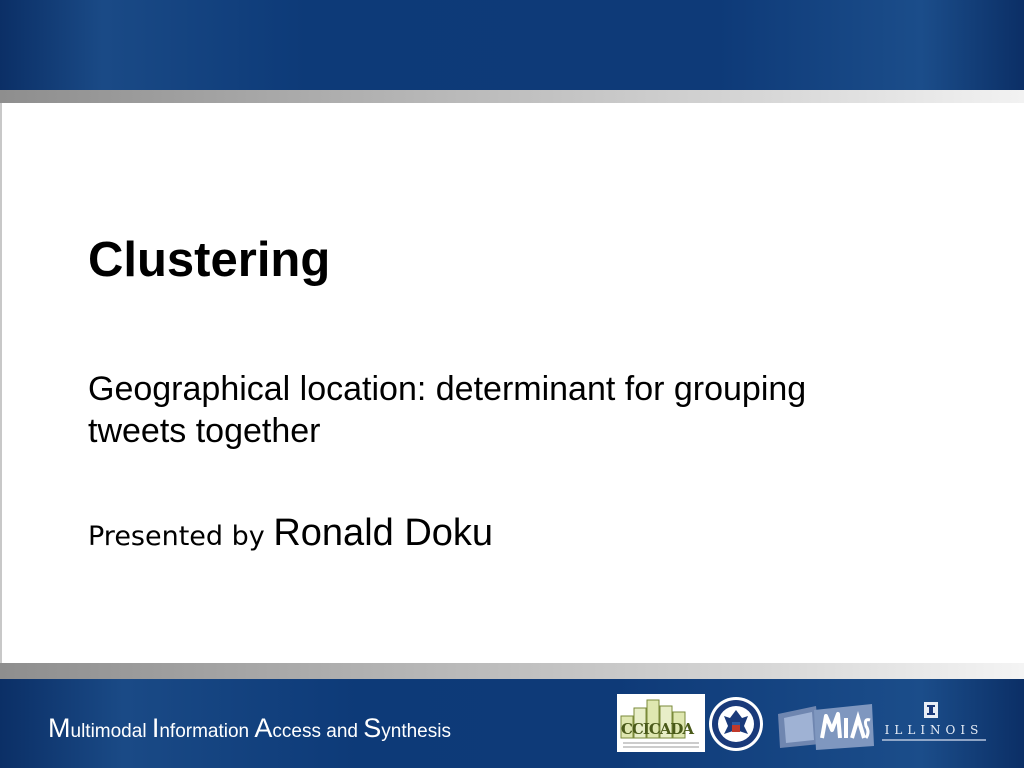 The width and height of the screenshot is (1024, 768). What do you see at coordinates (512, 45) in the screenshot?
I see `header-banner` at bounding box center [512, 45].